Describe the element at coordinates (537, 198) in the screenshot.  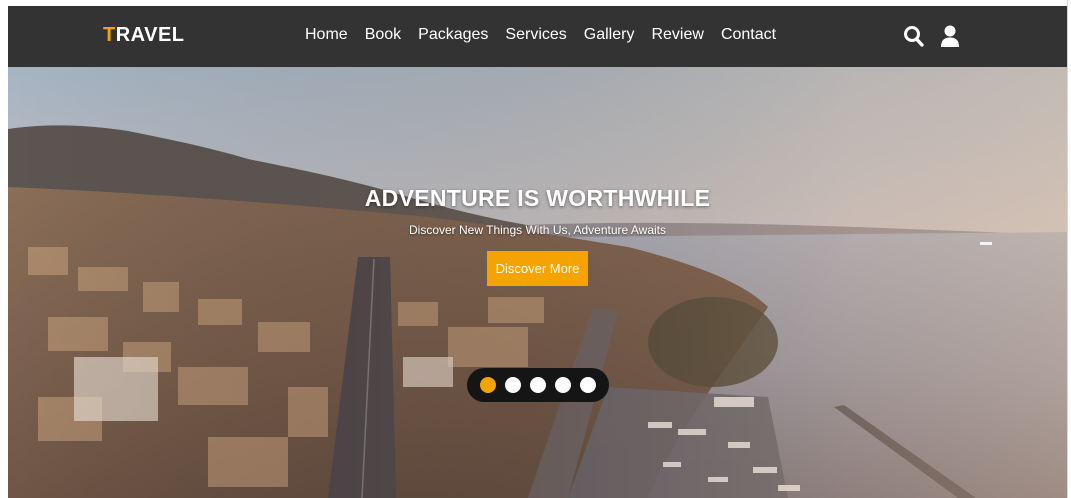
I see `hero-title: ADVENTURE IS WORTHWHILE` at that location.